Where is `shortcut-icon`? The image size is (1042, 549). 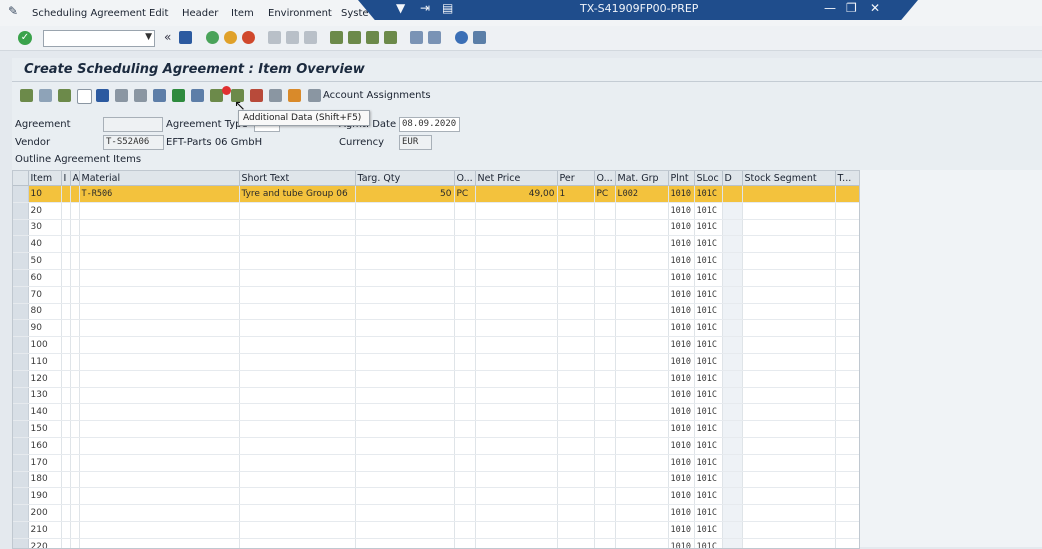
shortcut-icon is located at coordinates (434, 37).